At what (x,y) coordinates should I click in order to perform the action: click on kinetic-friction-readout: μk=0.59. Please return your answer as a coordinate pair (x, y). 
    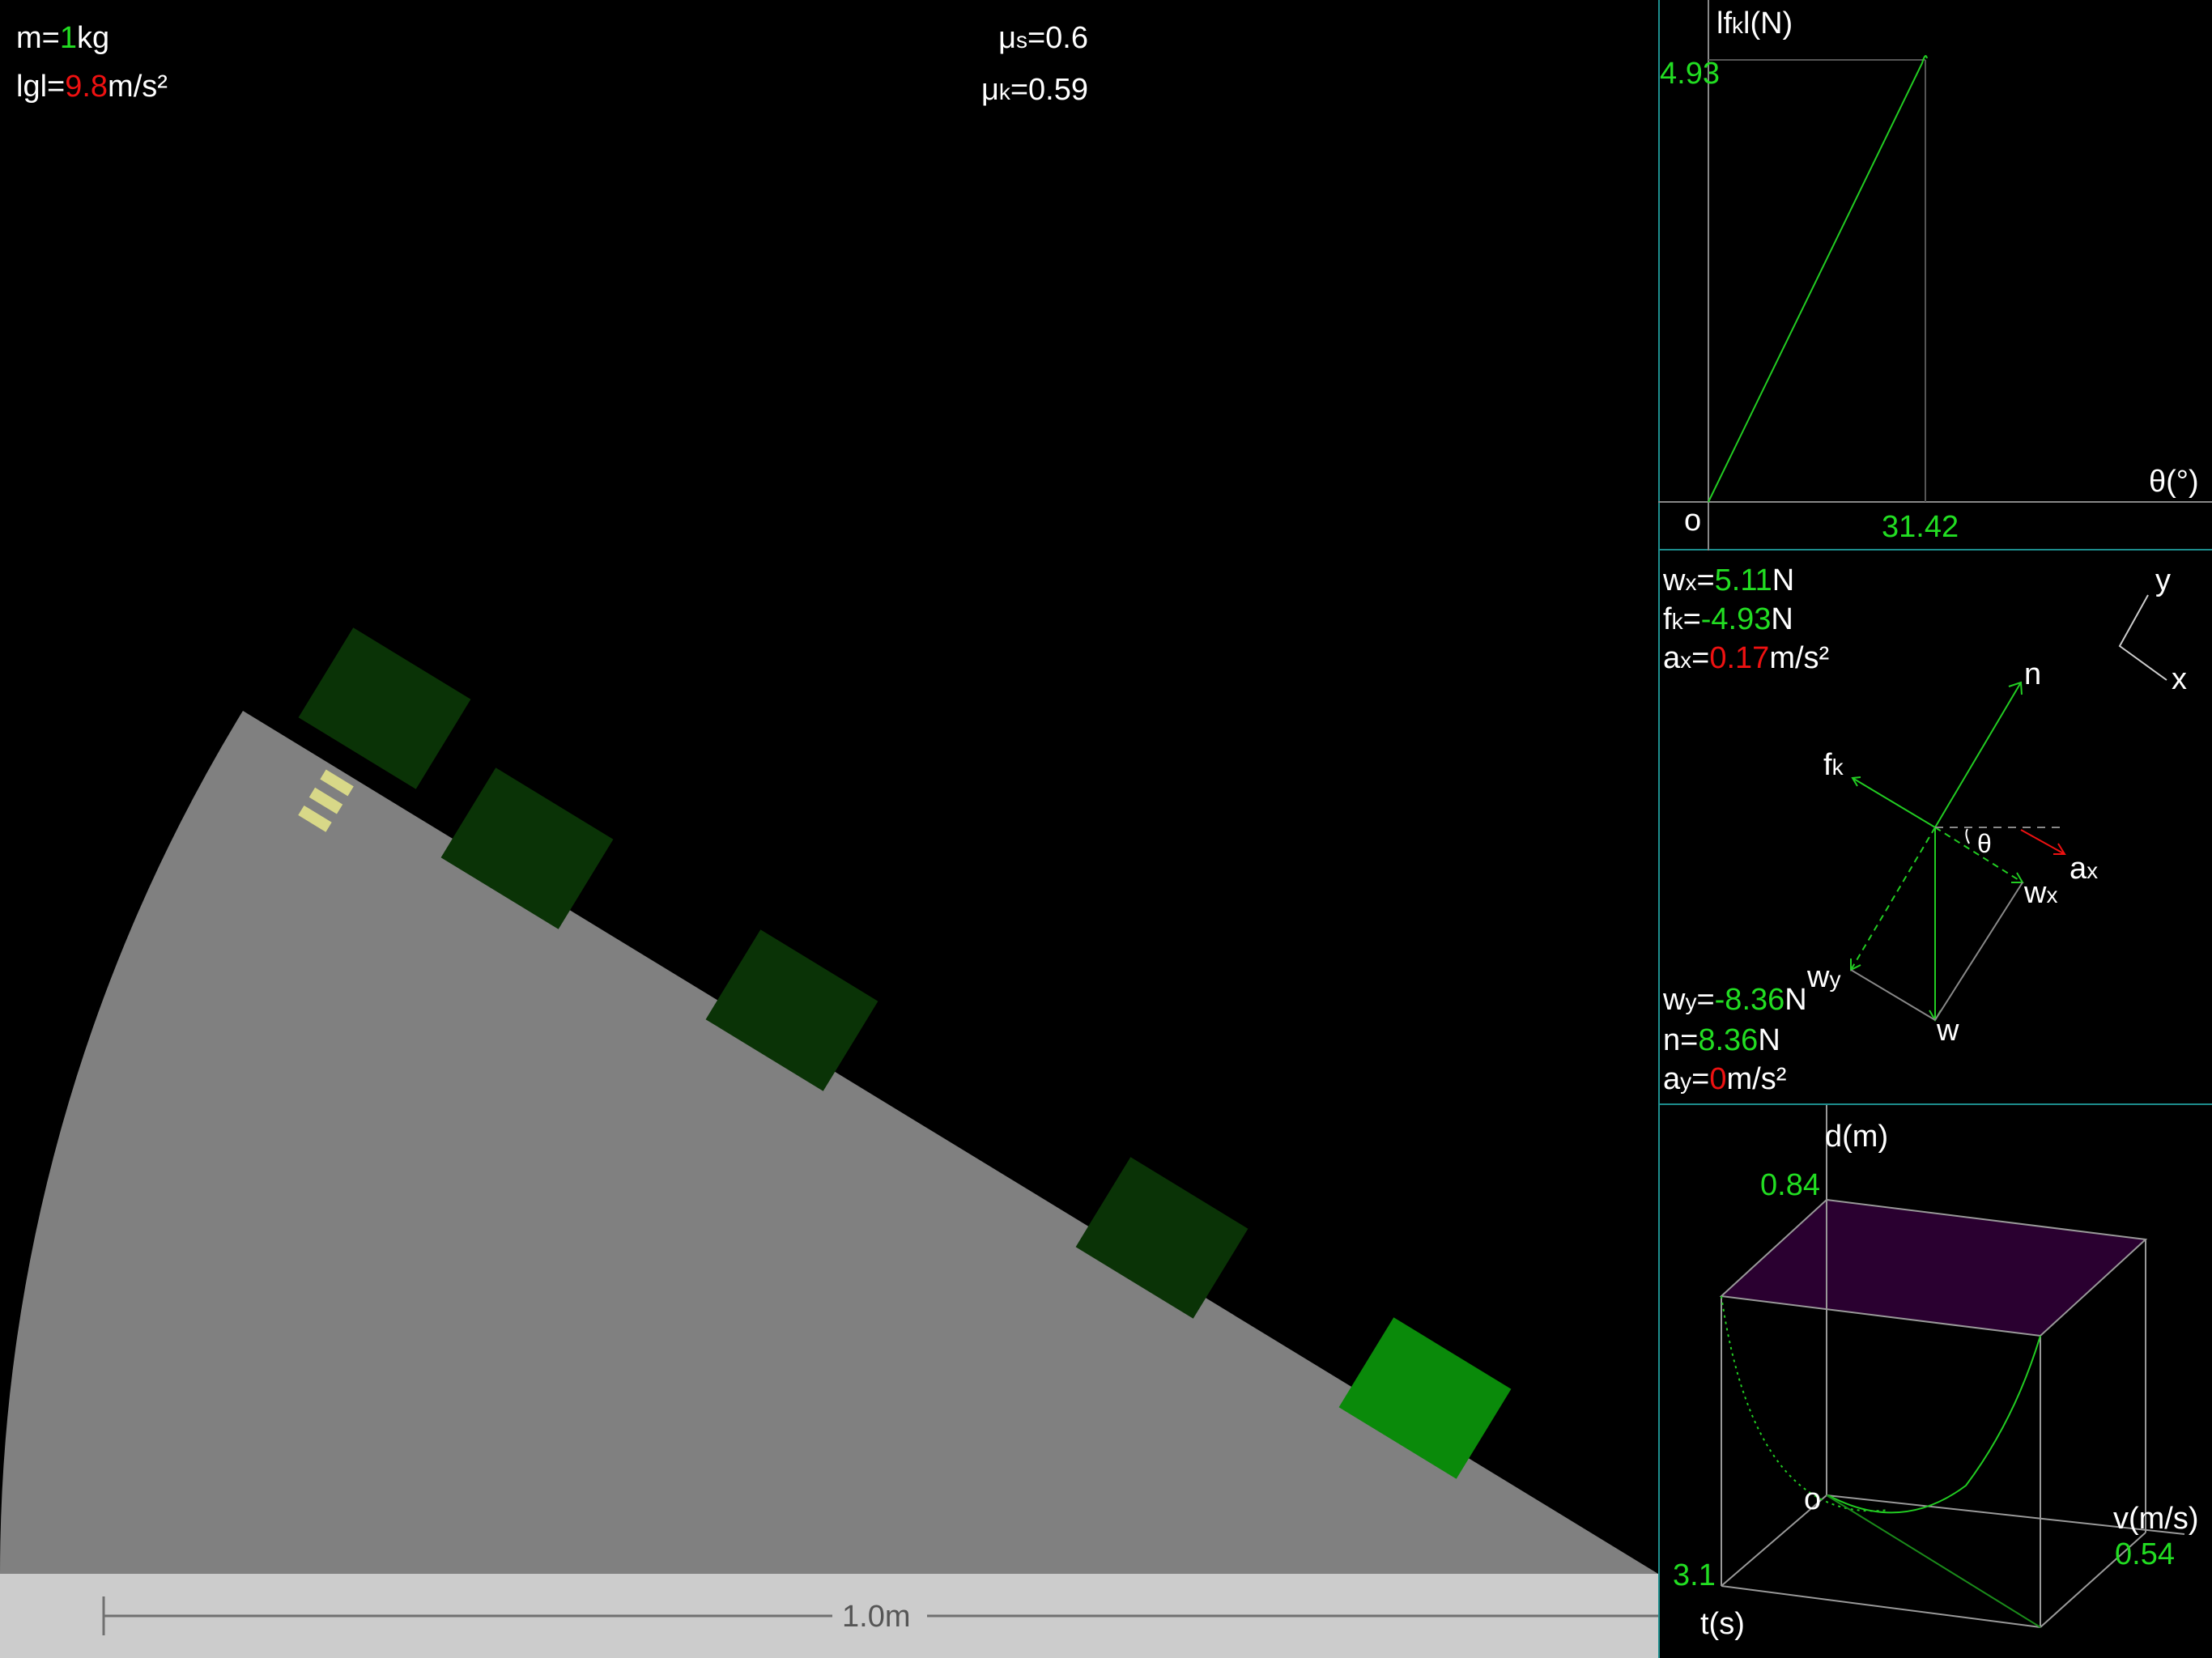
    Looking at the image, I should click on (1035, 89).